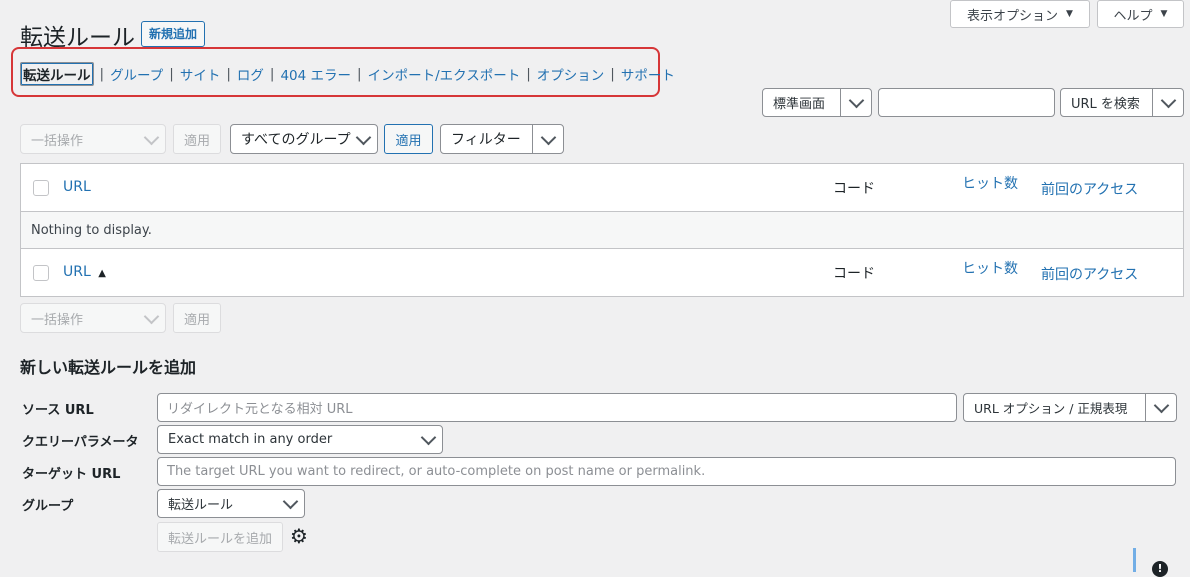  Describe the element at coordinates (966, 102) in the screenshot. I see `search-input` at that location.